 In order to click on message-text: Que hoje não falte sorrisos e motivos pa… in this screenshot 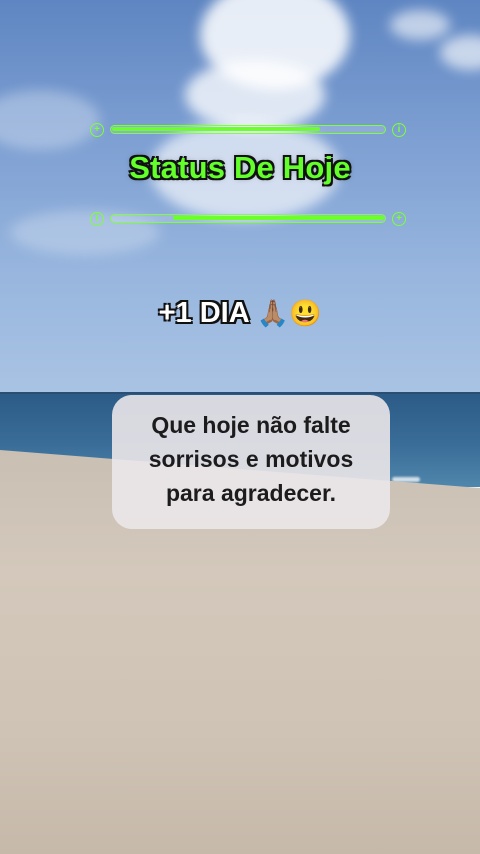, I will do `click(251, 452)`.